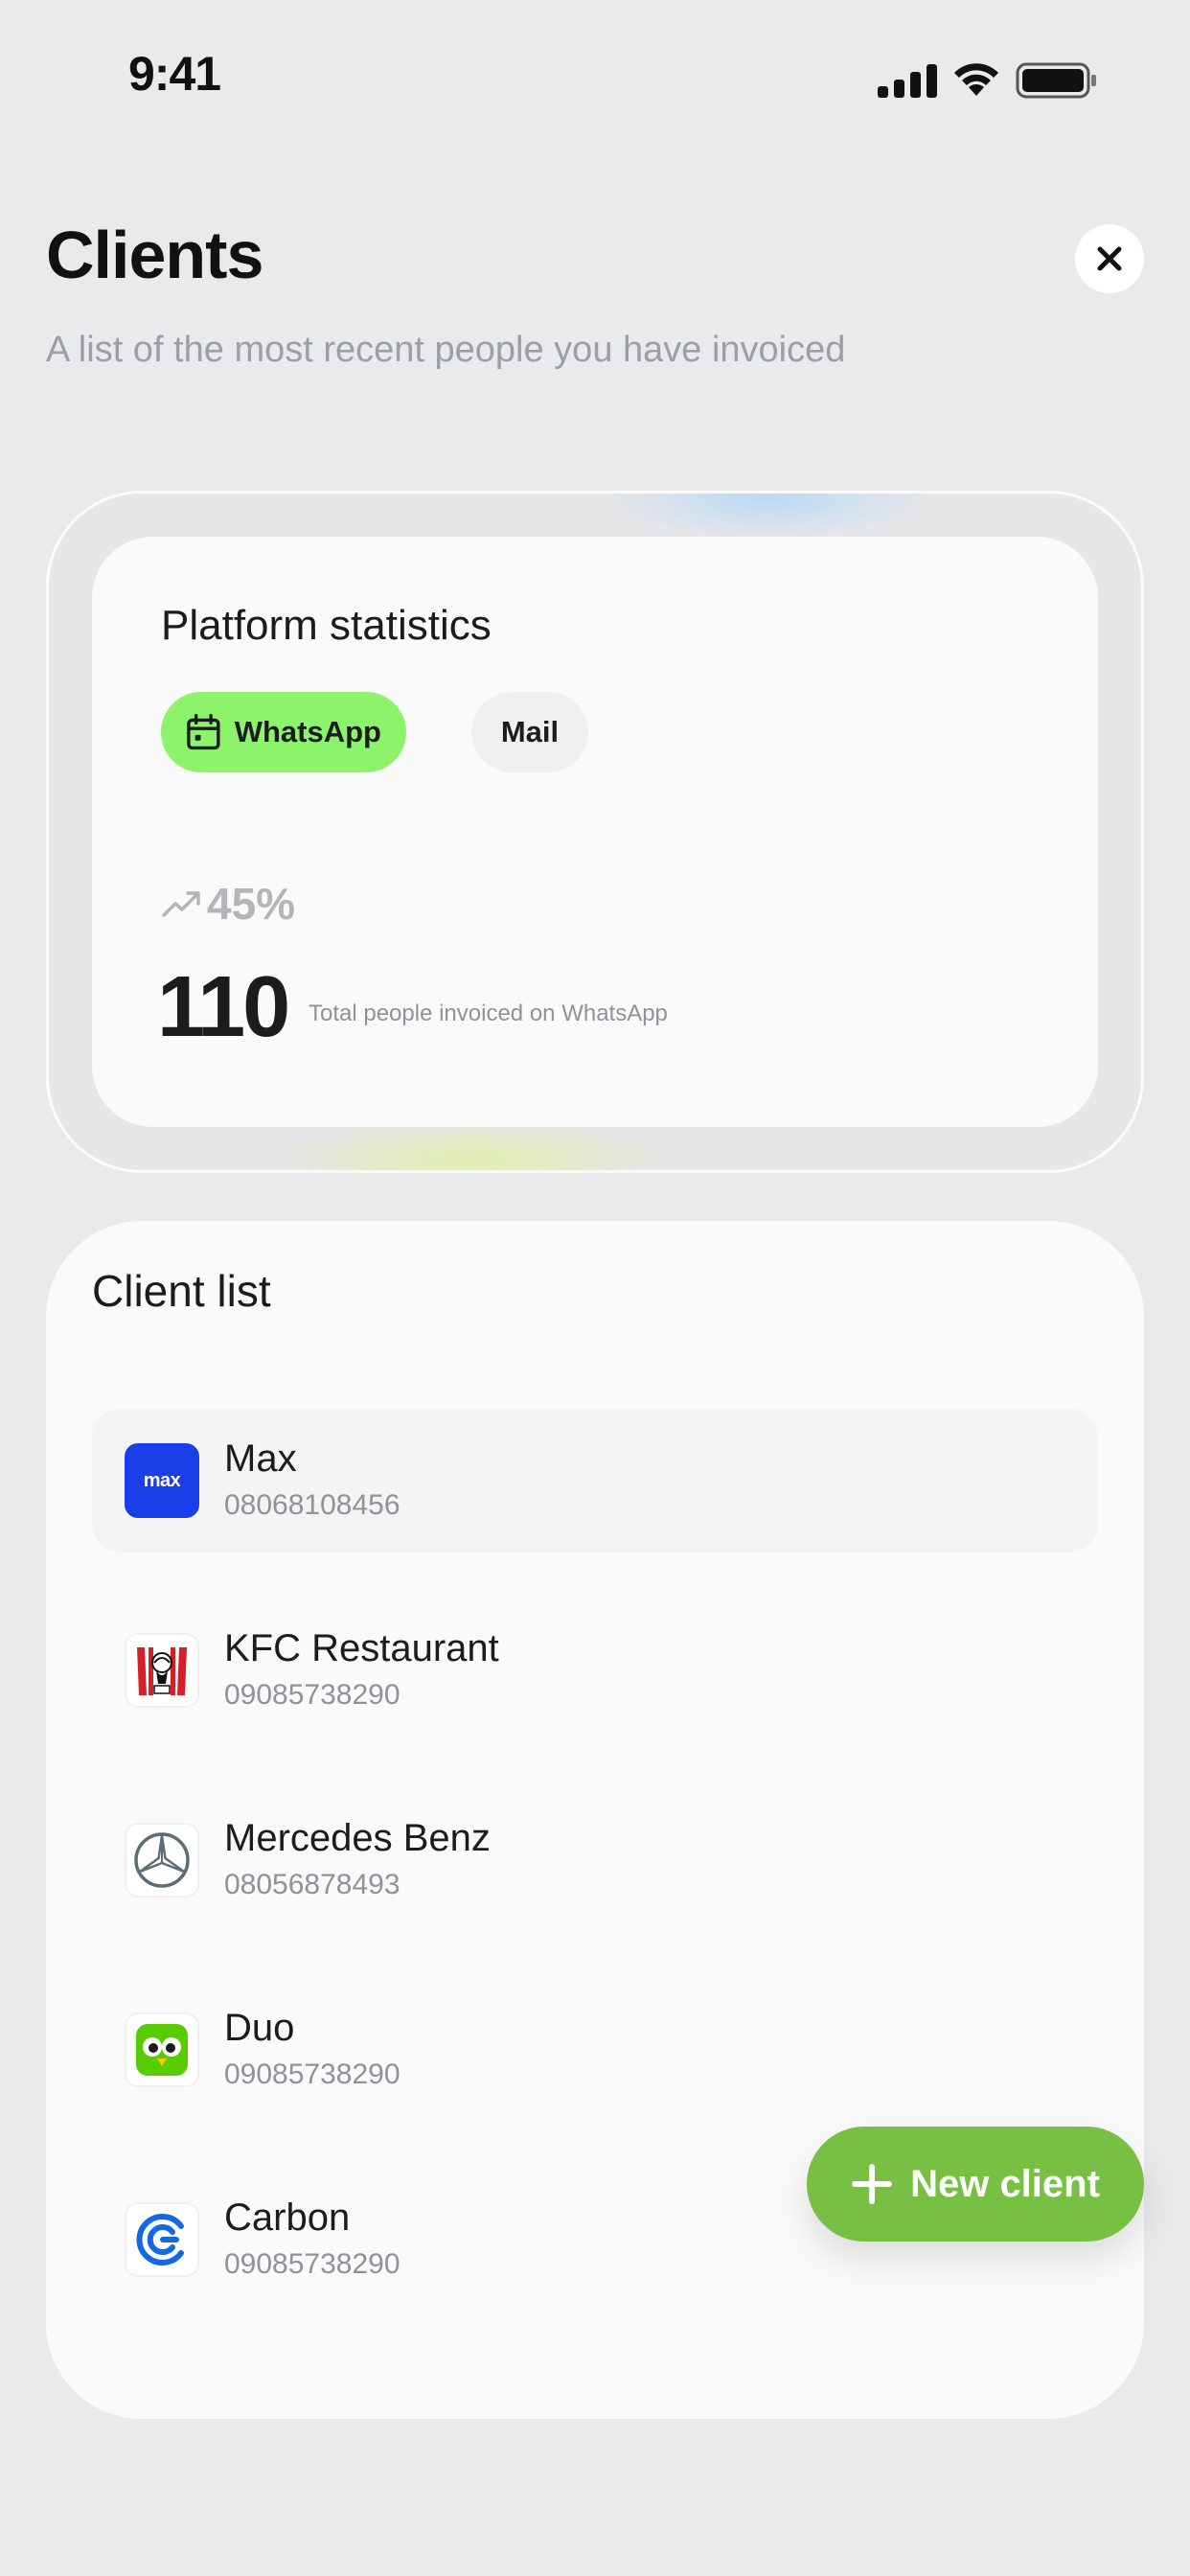  What do you see at coordinates (358, 1838) in the screenshot?
I see `client-name: Mercedes Benz` at bounding box center [358, 1838].